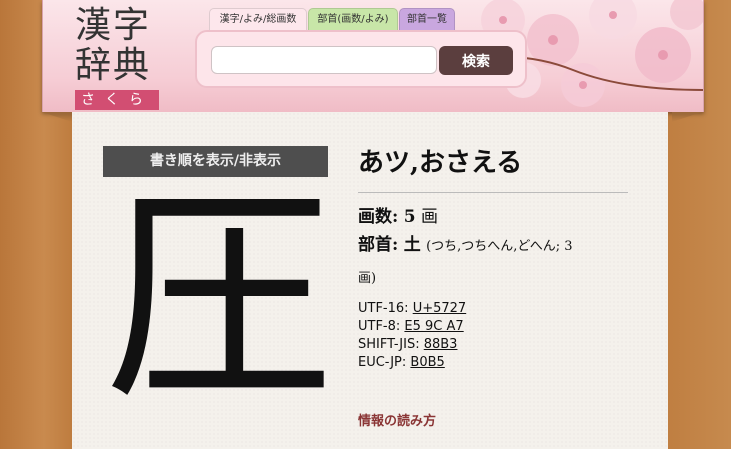 This screenshot has height=449, width=731. Describe the element at coordinates (427, 362) in the screenshot. I see `code-value-link: B0B5` at that location.